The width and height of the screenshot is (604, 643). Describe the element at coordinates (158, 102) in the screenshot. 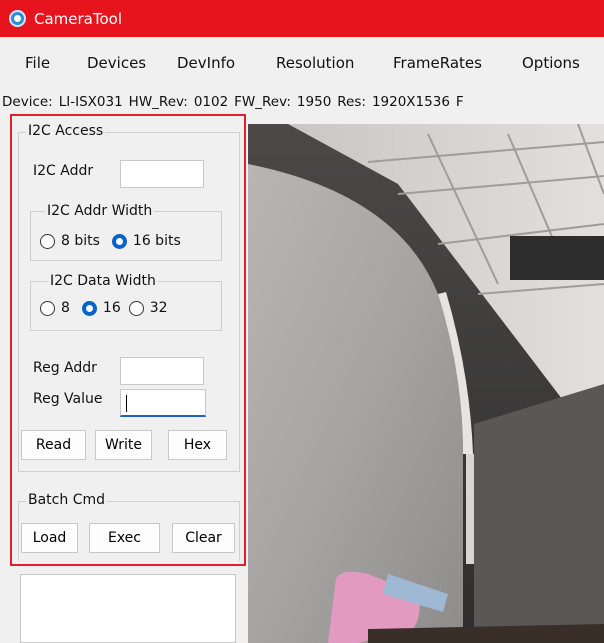

I see `hw-rev-label: HW_Rev:` at that location.